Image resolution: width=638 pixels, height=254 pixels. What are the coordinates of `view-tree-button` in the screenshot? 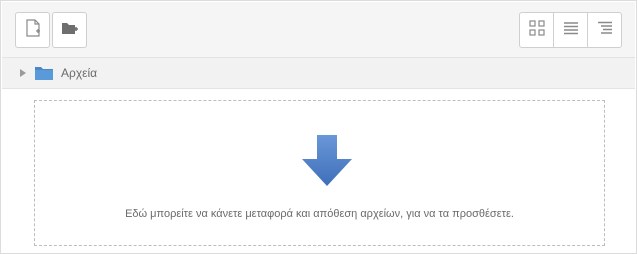 It's located at (604, 30).